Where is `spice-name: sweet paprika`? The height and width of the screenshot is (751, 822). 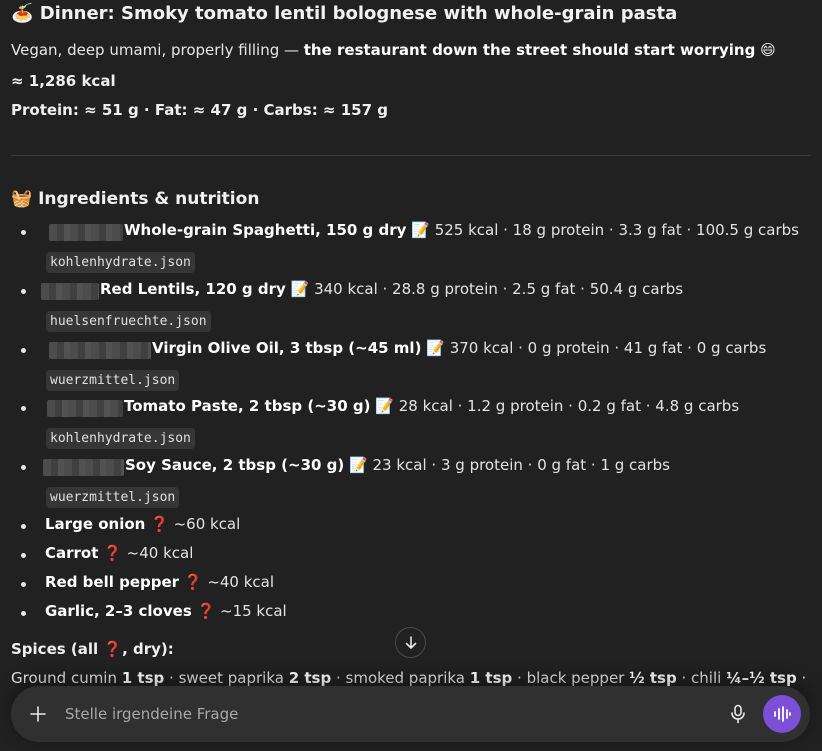 spice-name: sweet paprika is located at coordinates (233, 678).